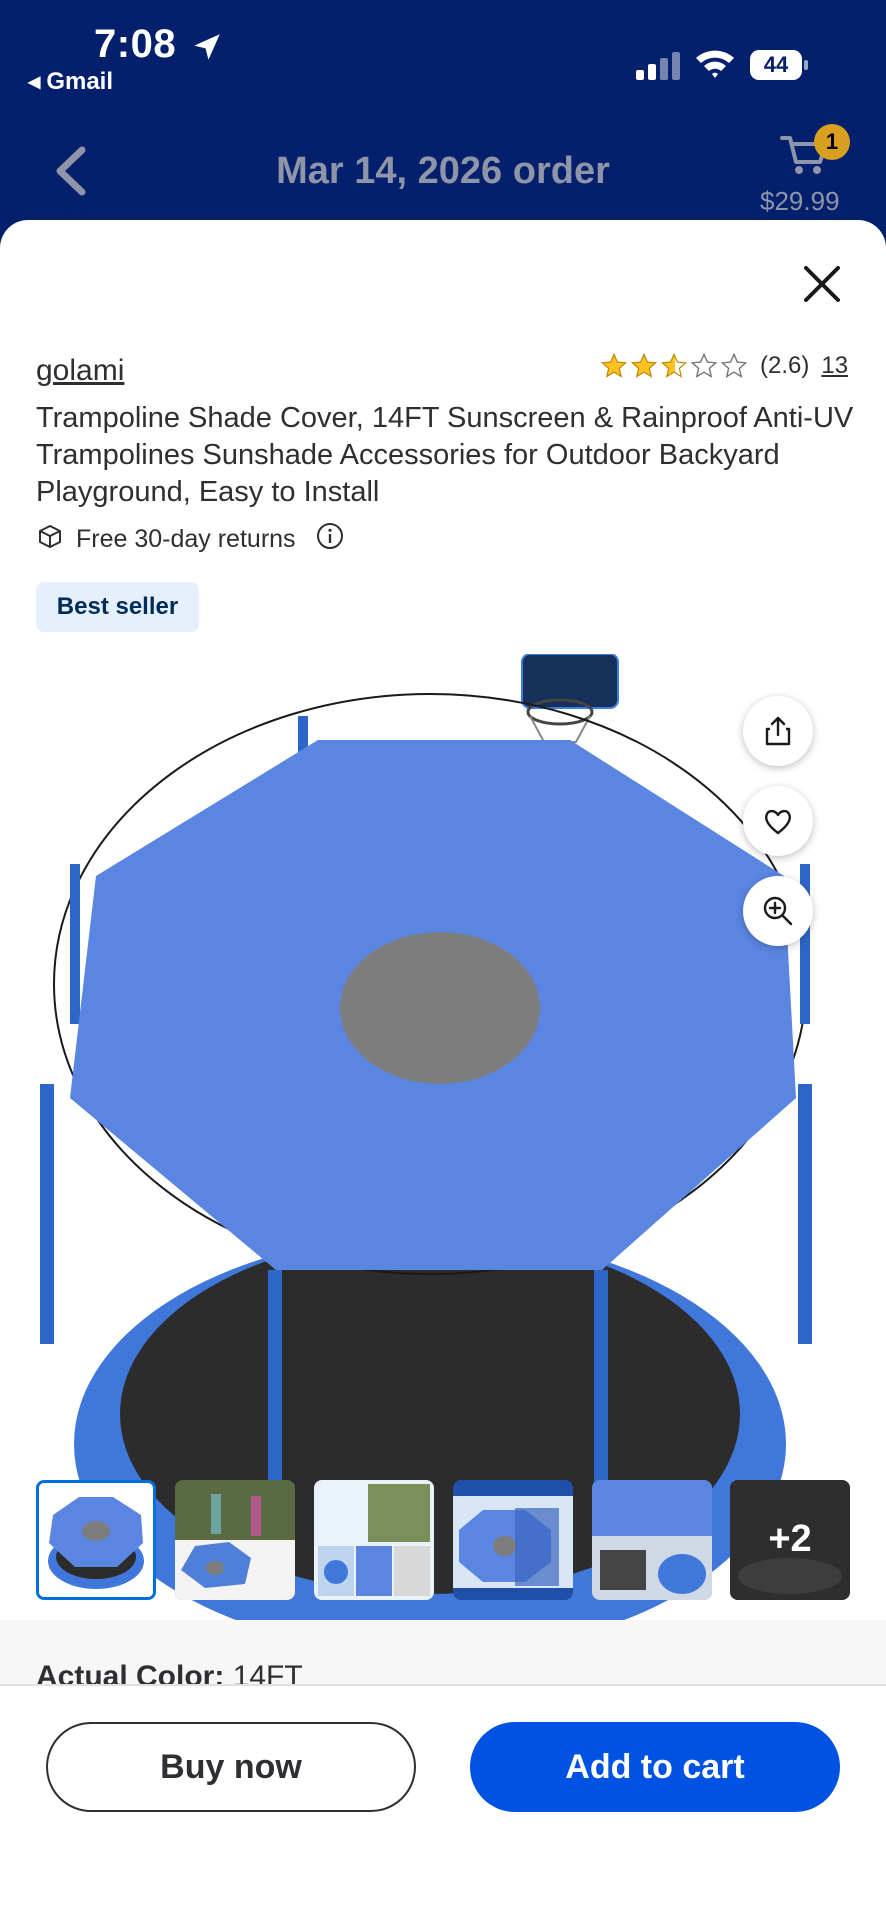 The image size is (886, 1920). What do you see at coordinates (715, 65) in the screenshot?
I see `wifi-icon` at bounding box center [715, 65].